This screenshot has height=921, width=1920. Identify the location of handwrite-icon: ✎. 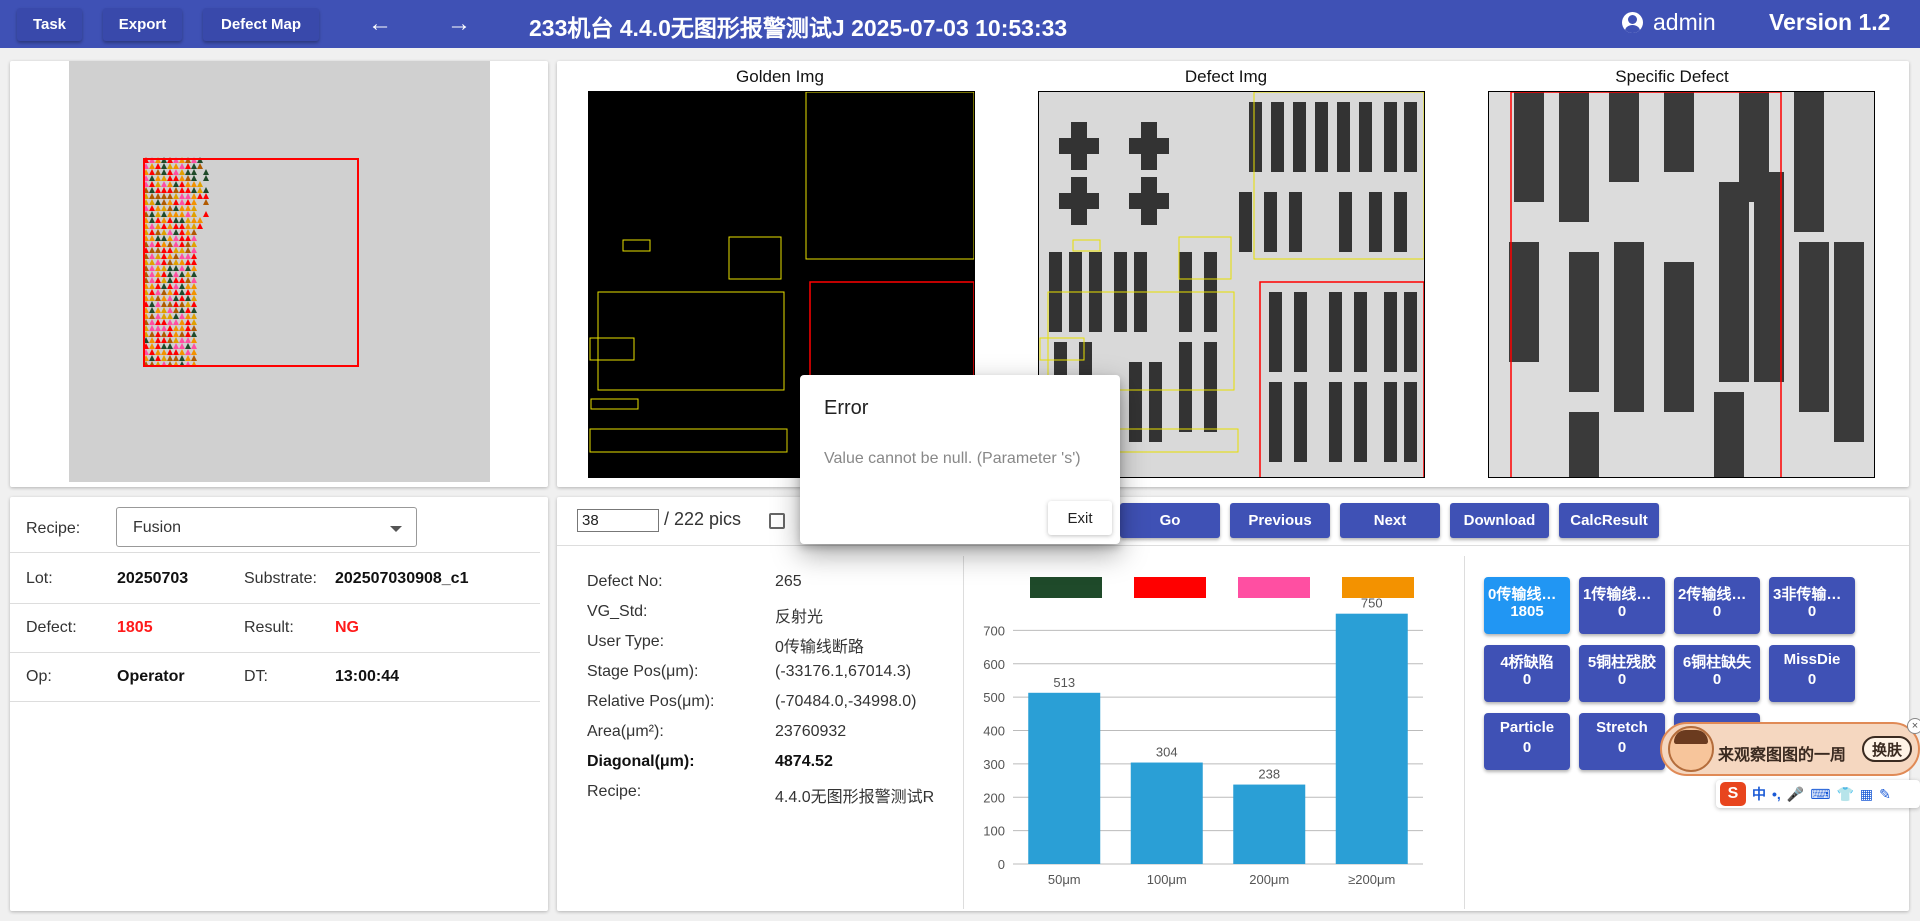
(1885, 794).